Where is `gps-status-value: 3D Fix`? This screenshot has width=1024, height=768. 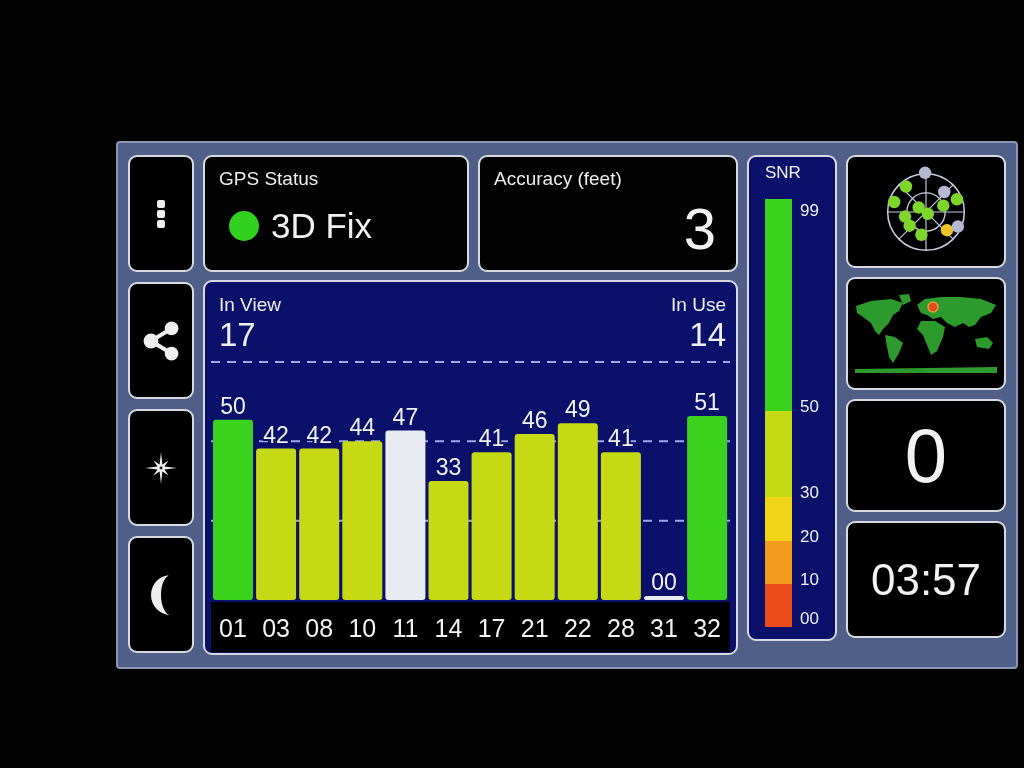
gps-status-value: 3D Fix is located at coordinates (322, 226).